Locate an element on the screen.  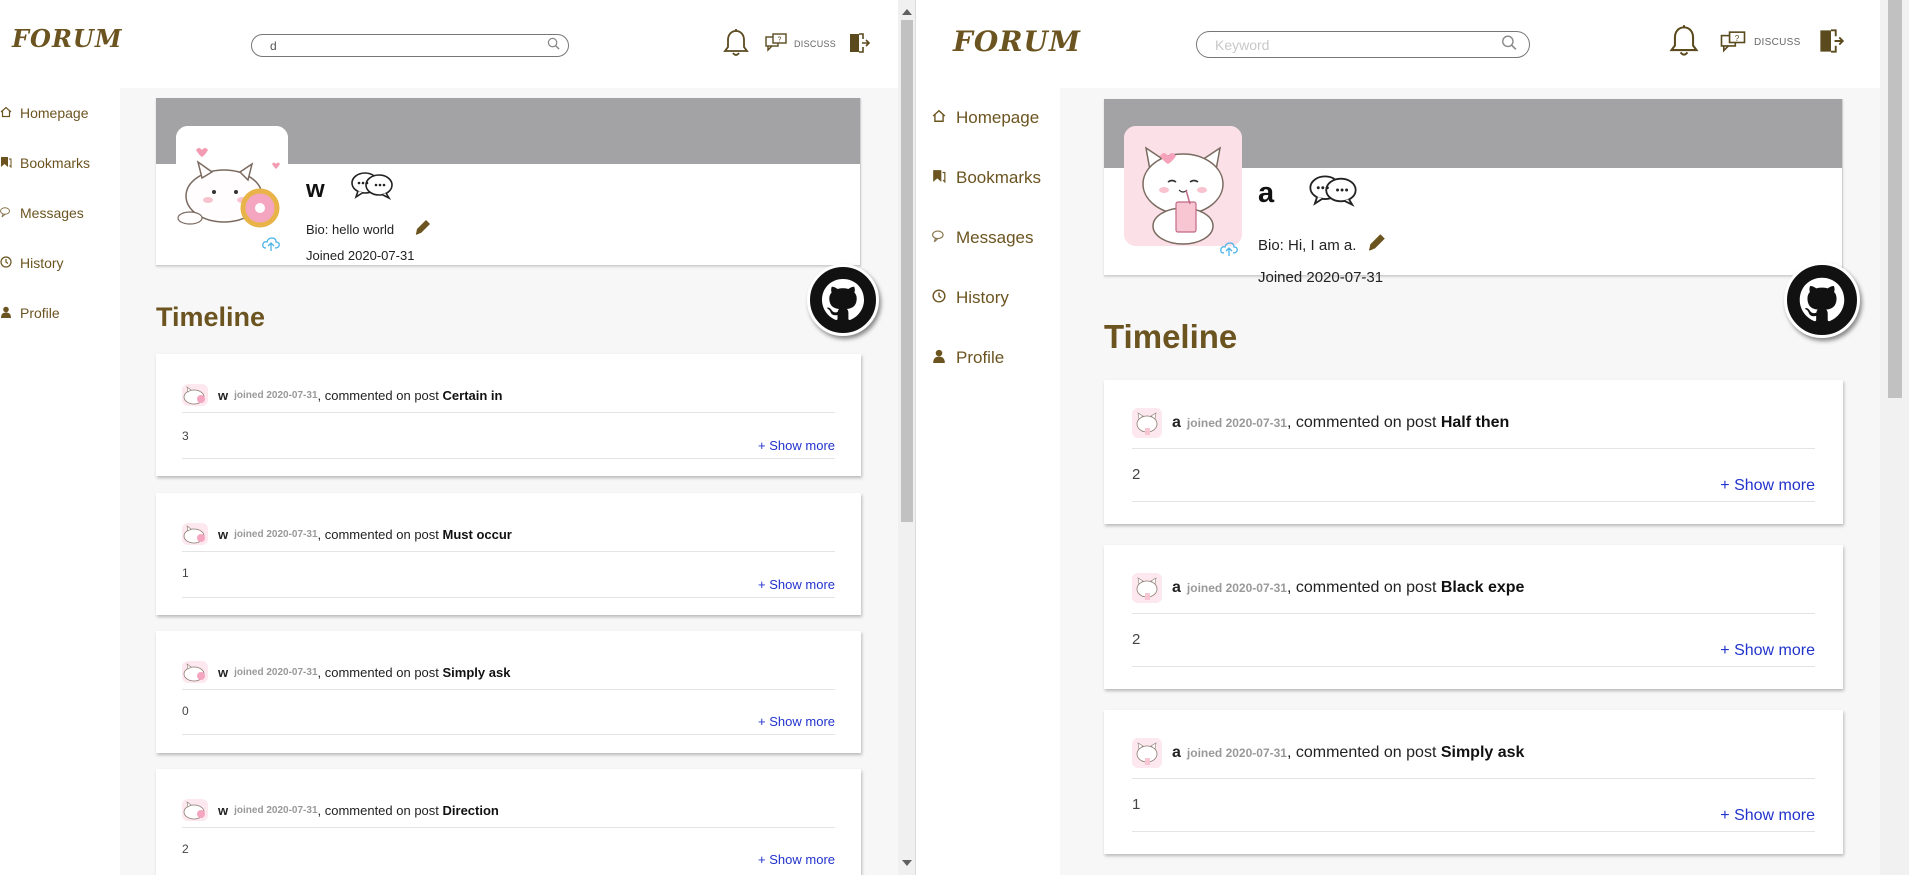
bookmark-icon is located at coordinates (944, 178).